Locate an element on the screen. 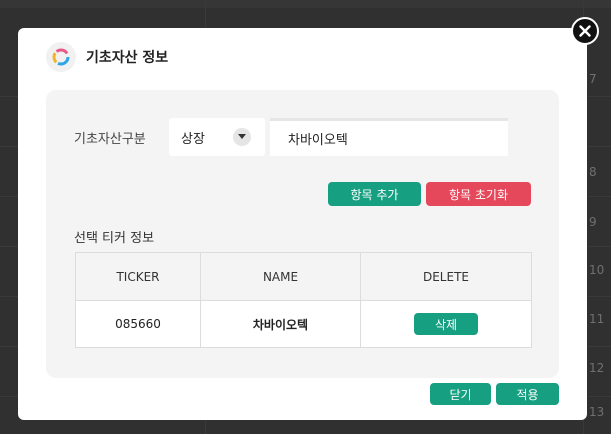 Image resolution: width=611 pixels, height=434 pixels. column-header-delete: DELETE is located at coordinates (446, 276).